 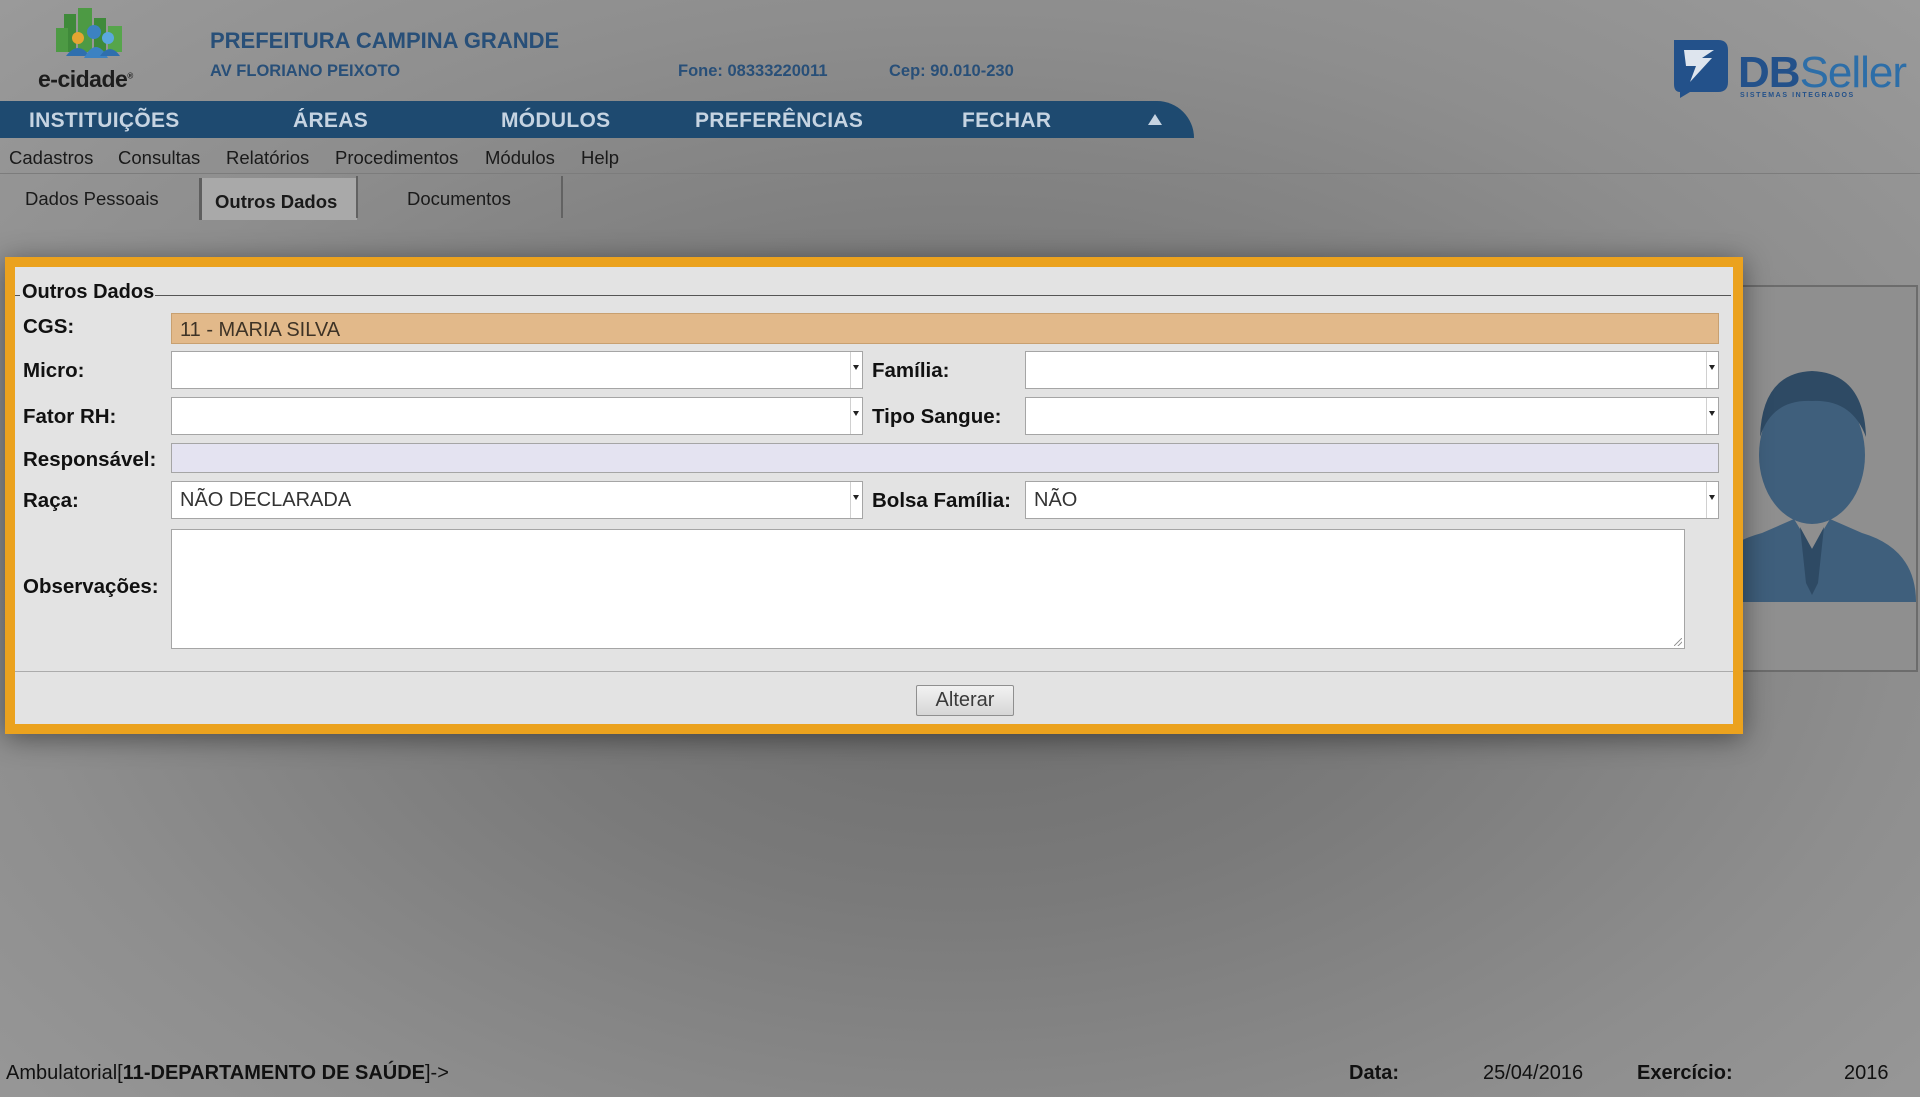 I want to click on status-year-value: 2016, so click(x=1866, y=1073).